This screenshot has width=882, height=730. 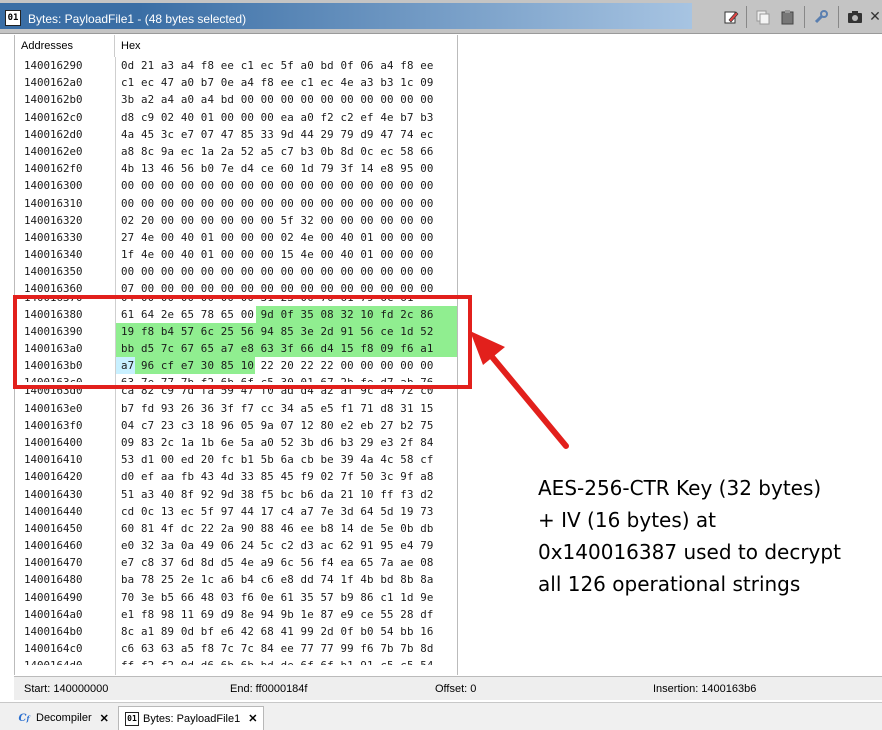 I want to click on row-address: 1400162e0, so click(x=53, y=151).